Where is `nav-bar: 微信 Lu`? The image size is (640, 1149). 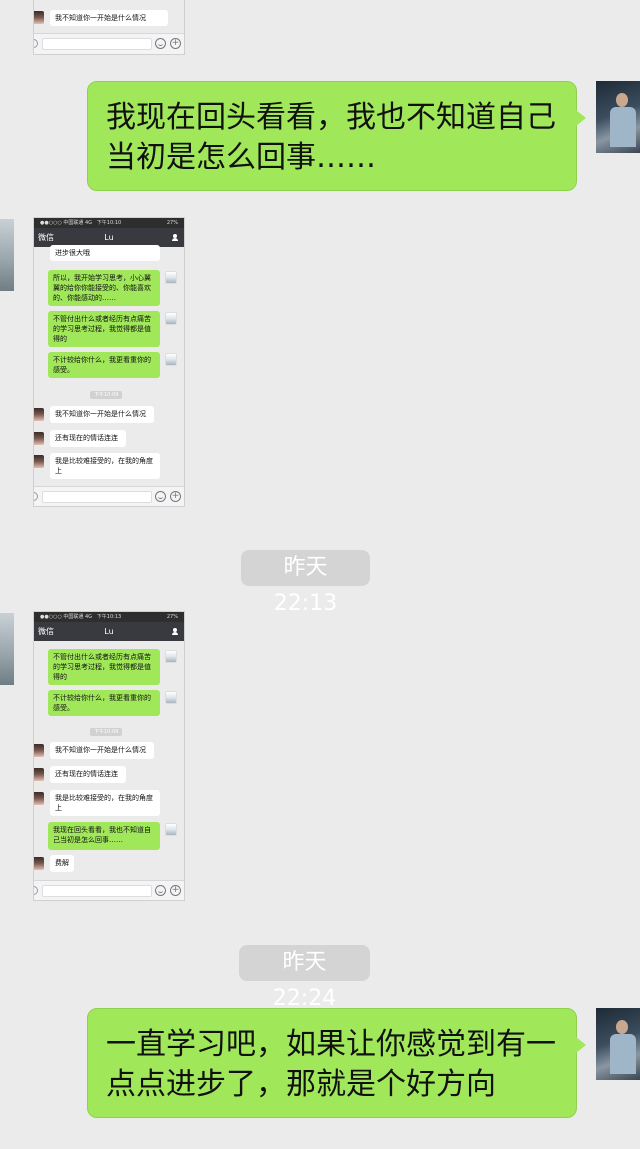 nav-bar: 微信 Lu is located at coordinates (109, 631).